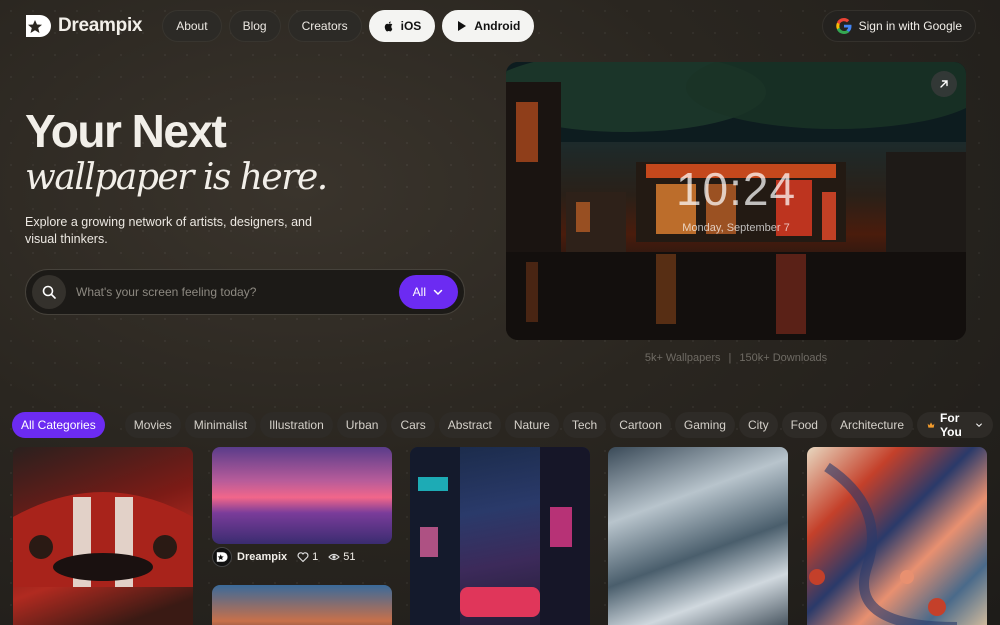 Image resolution: width=1000 pixels, height=625 pixels. I want to click on author-avatar, so click(222, 557).